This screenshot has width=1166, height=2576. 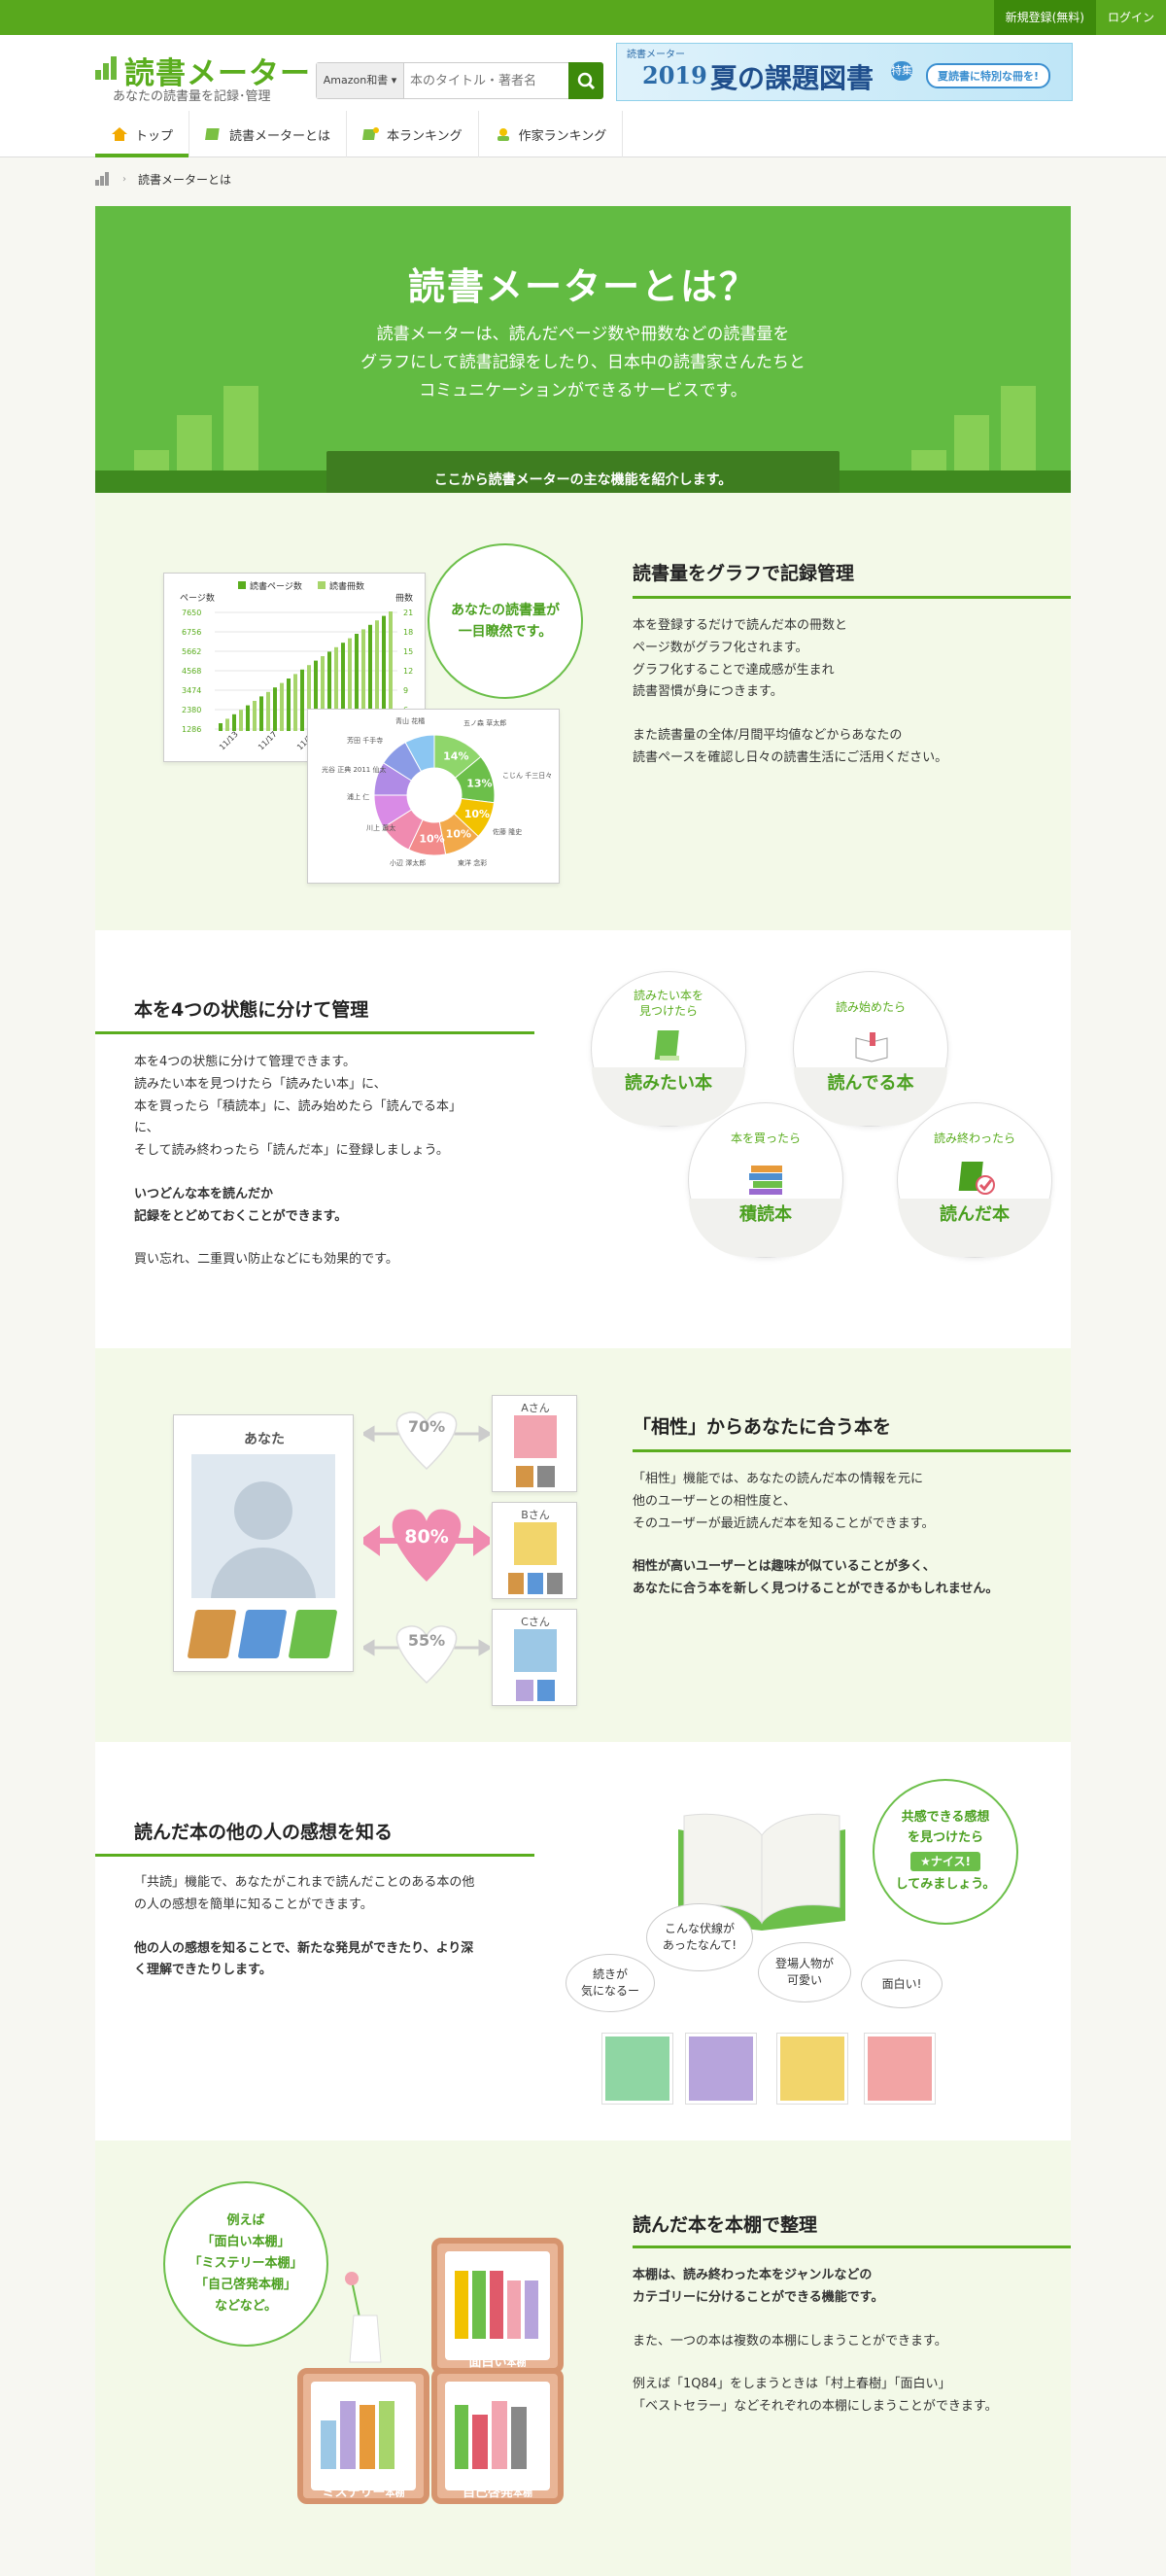 I want to click on svg-text: 佐藤 隆史, so click(x=507, y=831).